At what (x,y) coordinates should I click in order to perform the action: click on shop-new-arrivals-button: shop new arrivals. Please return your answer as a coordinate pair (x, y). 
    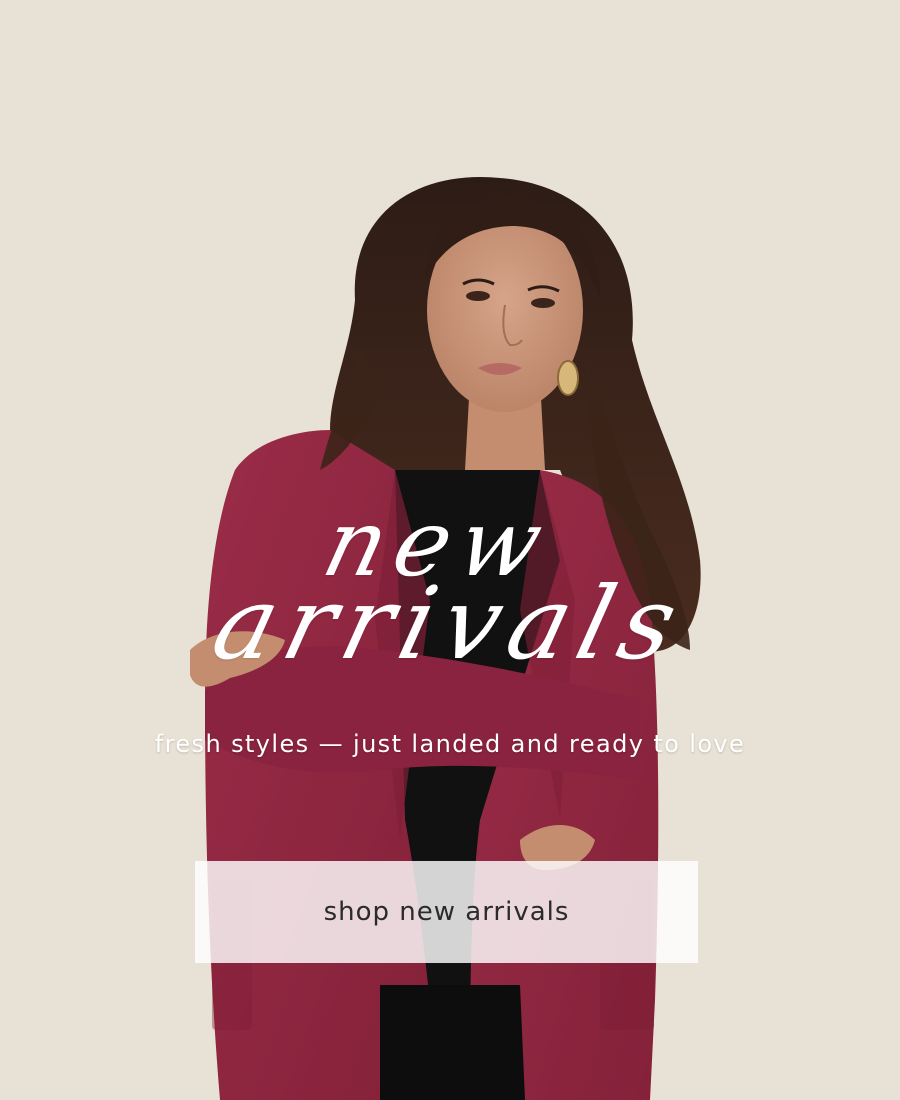
    Looking at the image, I should click on (446, 912).